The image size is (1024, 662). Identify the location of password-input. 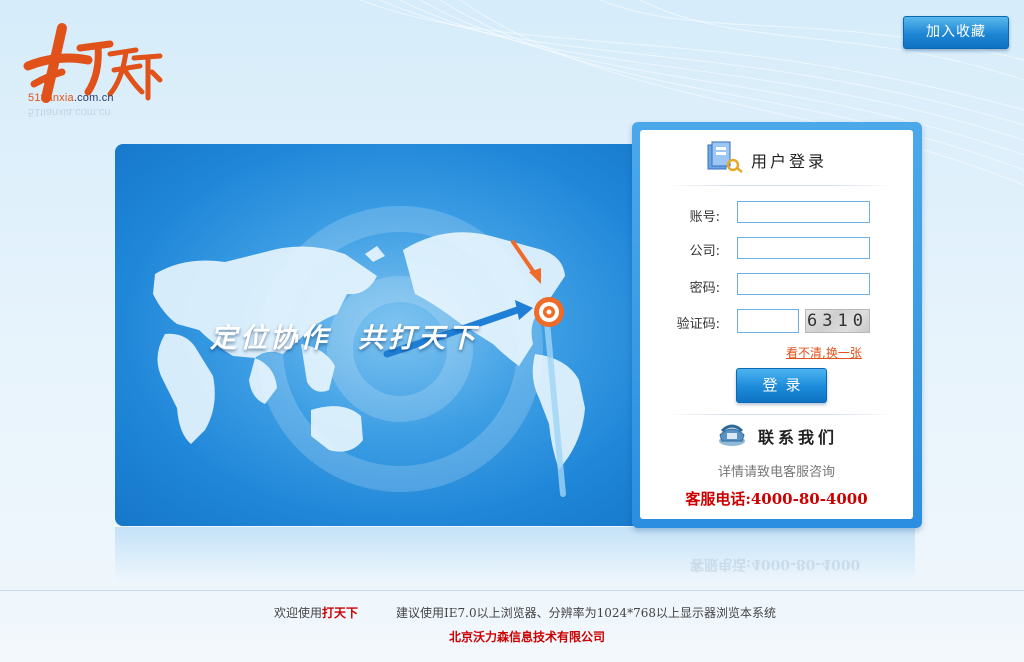
(803, 284).